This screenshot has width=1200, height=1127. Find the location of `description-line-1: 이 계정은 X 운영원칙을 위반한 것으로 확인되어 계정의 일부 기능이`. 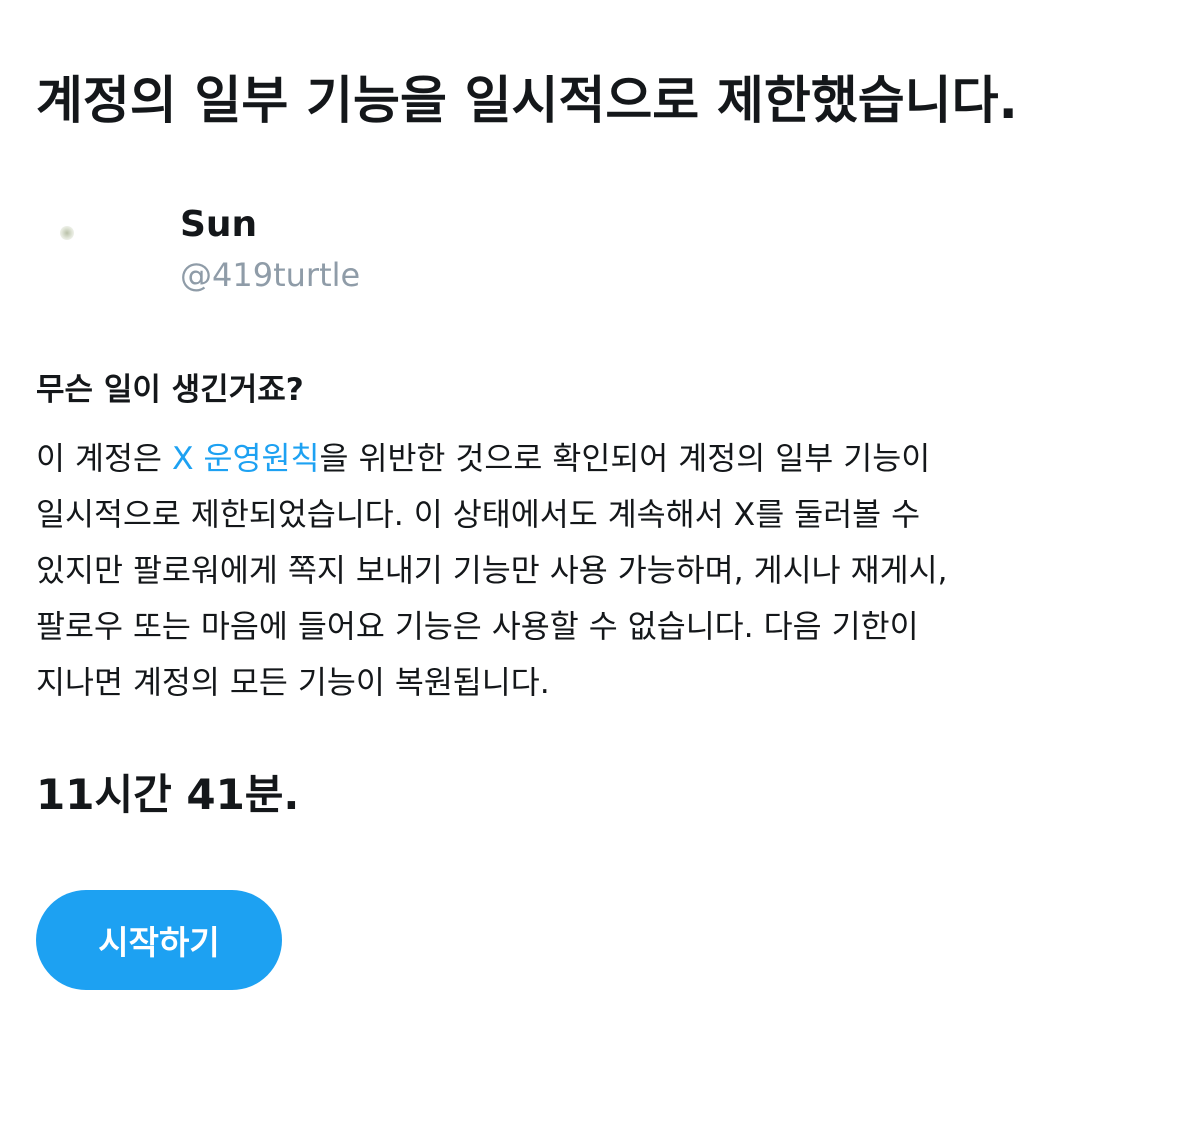

description-line-1: 이 계정은 X 운영원칙을 위반한 것으로 확인되어 계정의 일부 기능이 is located at coordinates (606, 459).